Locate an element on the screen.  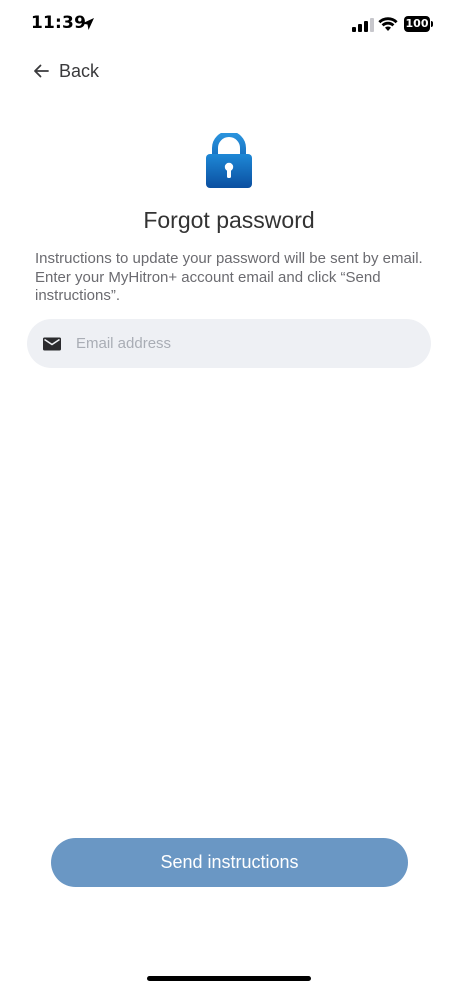
back-label: Back is located at coordinates (79, 70).